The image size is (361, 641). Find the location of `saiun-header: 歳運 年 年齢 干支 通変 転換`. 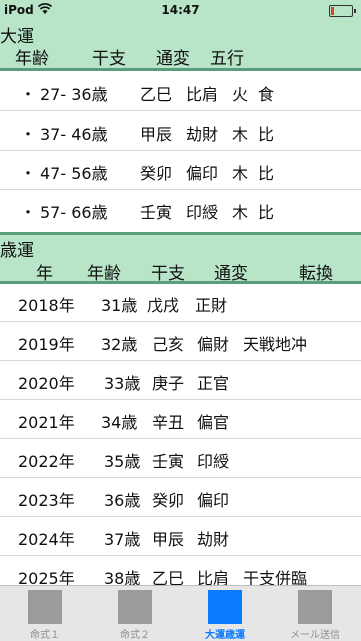

saiun-header: 歳運 年 年齢 干支 通変 転換 is located at coordinates (180, 258).